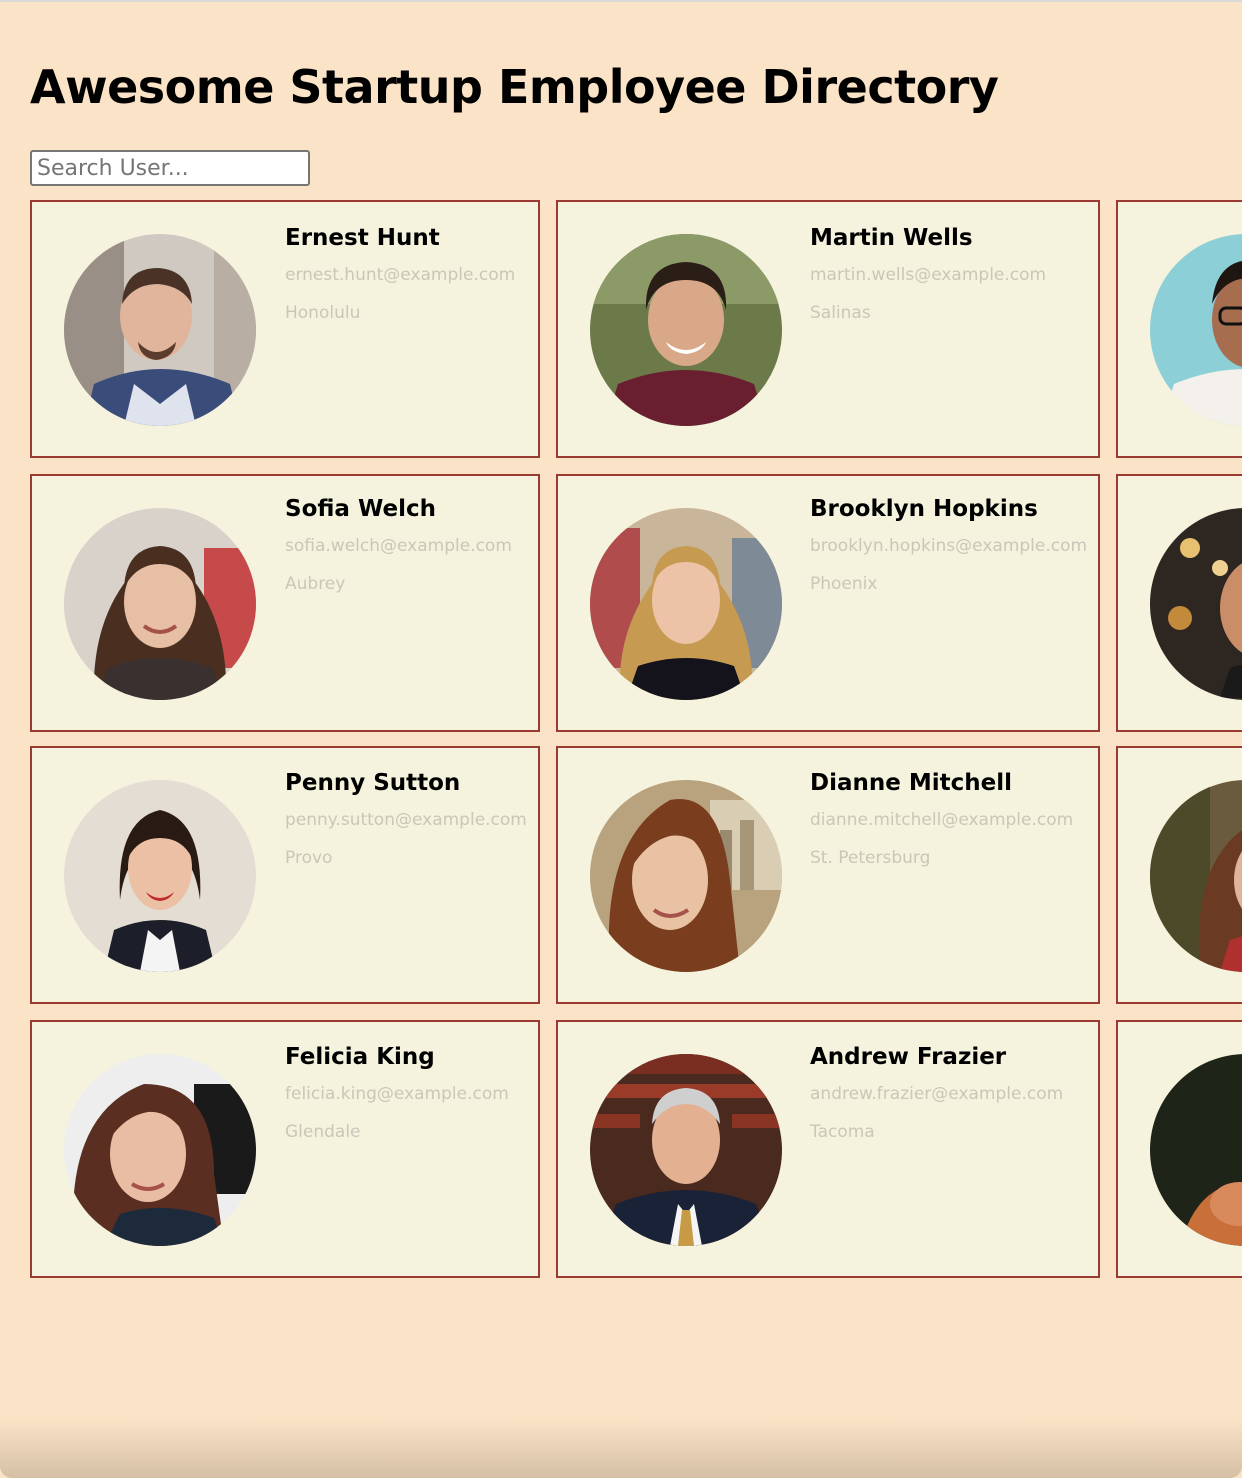  Describe the element at coordinates (891, 238) in the screenshot. I see `employee-name: Martin Wells` at that location.